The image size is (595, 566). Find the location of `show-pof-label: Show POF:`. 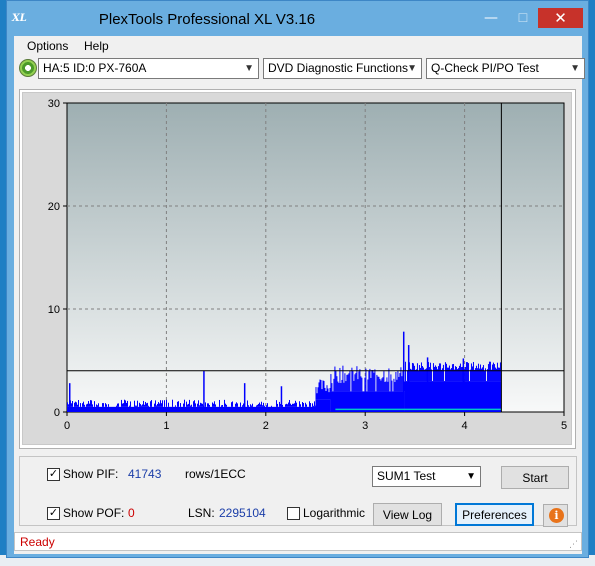

show-pof-label: Show POF: is located at coordinates (94, 513).